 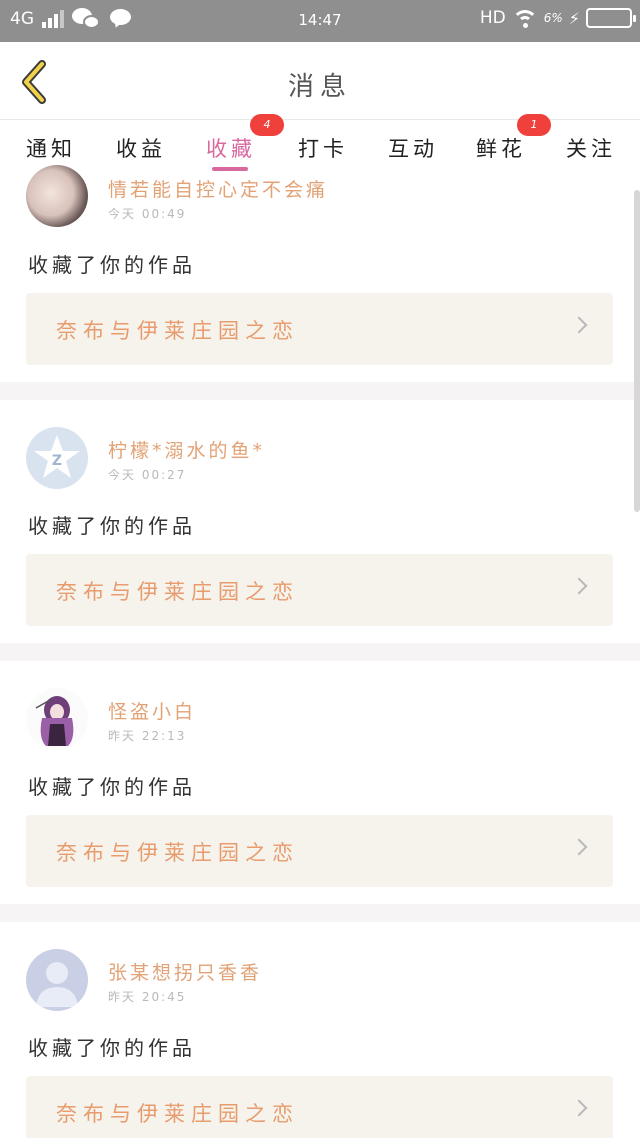 I want to click on favorites-badge: 4, so click(x=267, y=125).